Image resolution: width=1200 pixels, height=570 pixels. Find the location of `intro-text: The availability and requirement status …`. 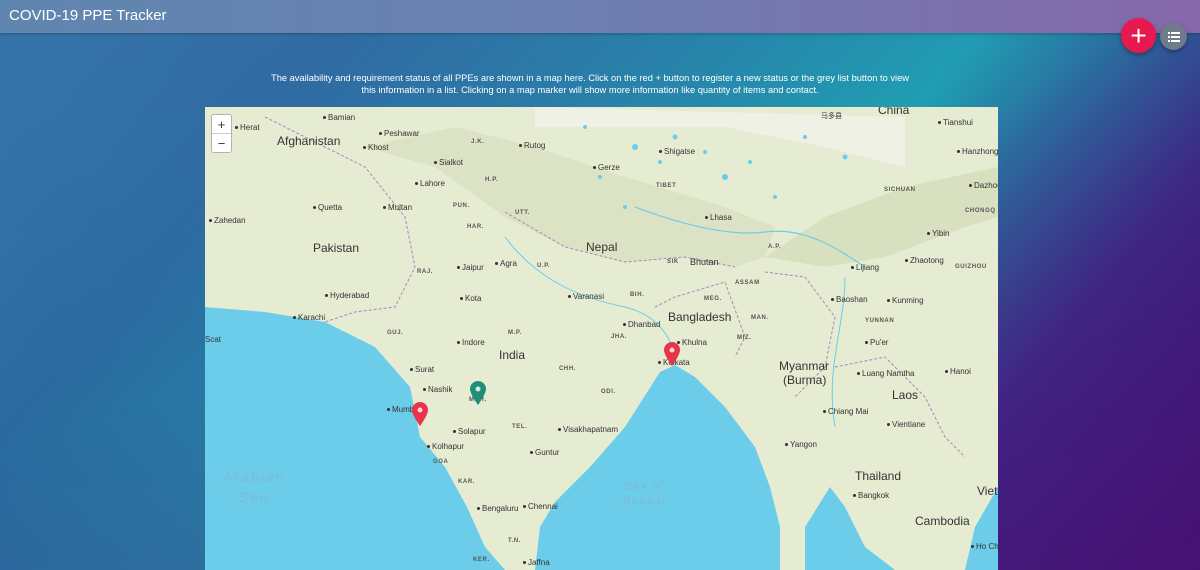

intro-text: The availability and requirement status … is located at coordinates (590, 84).